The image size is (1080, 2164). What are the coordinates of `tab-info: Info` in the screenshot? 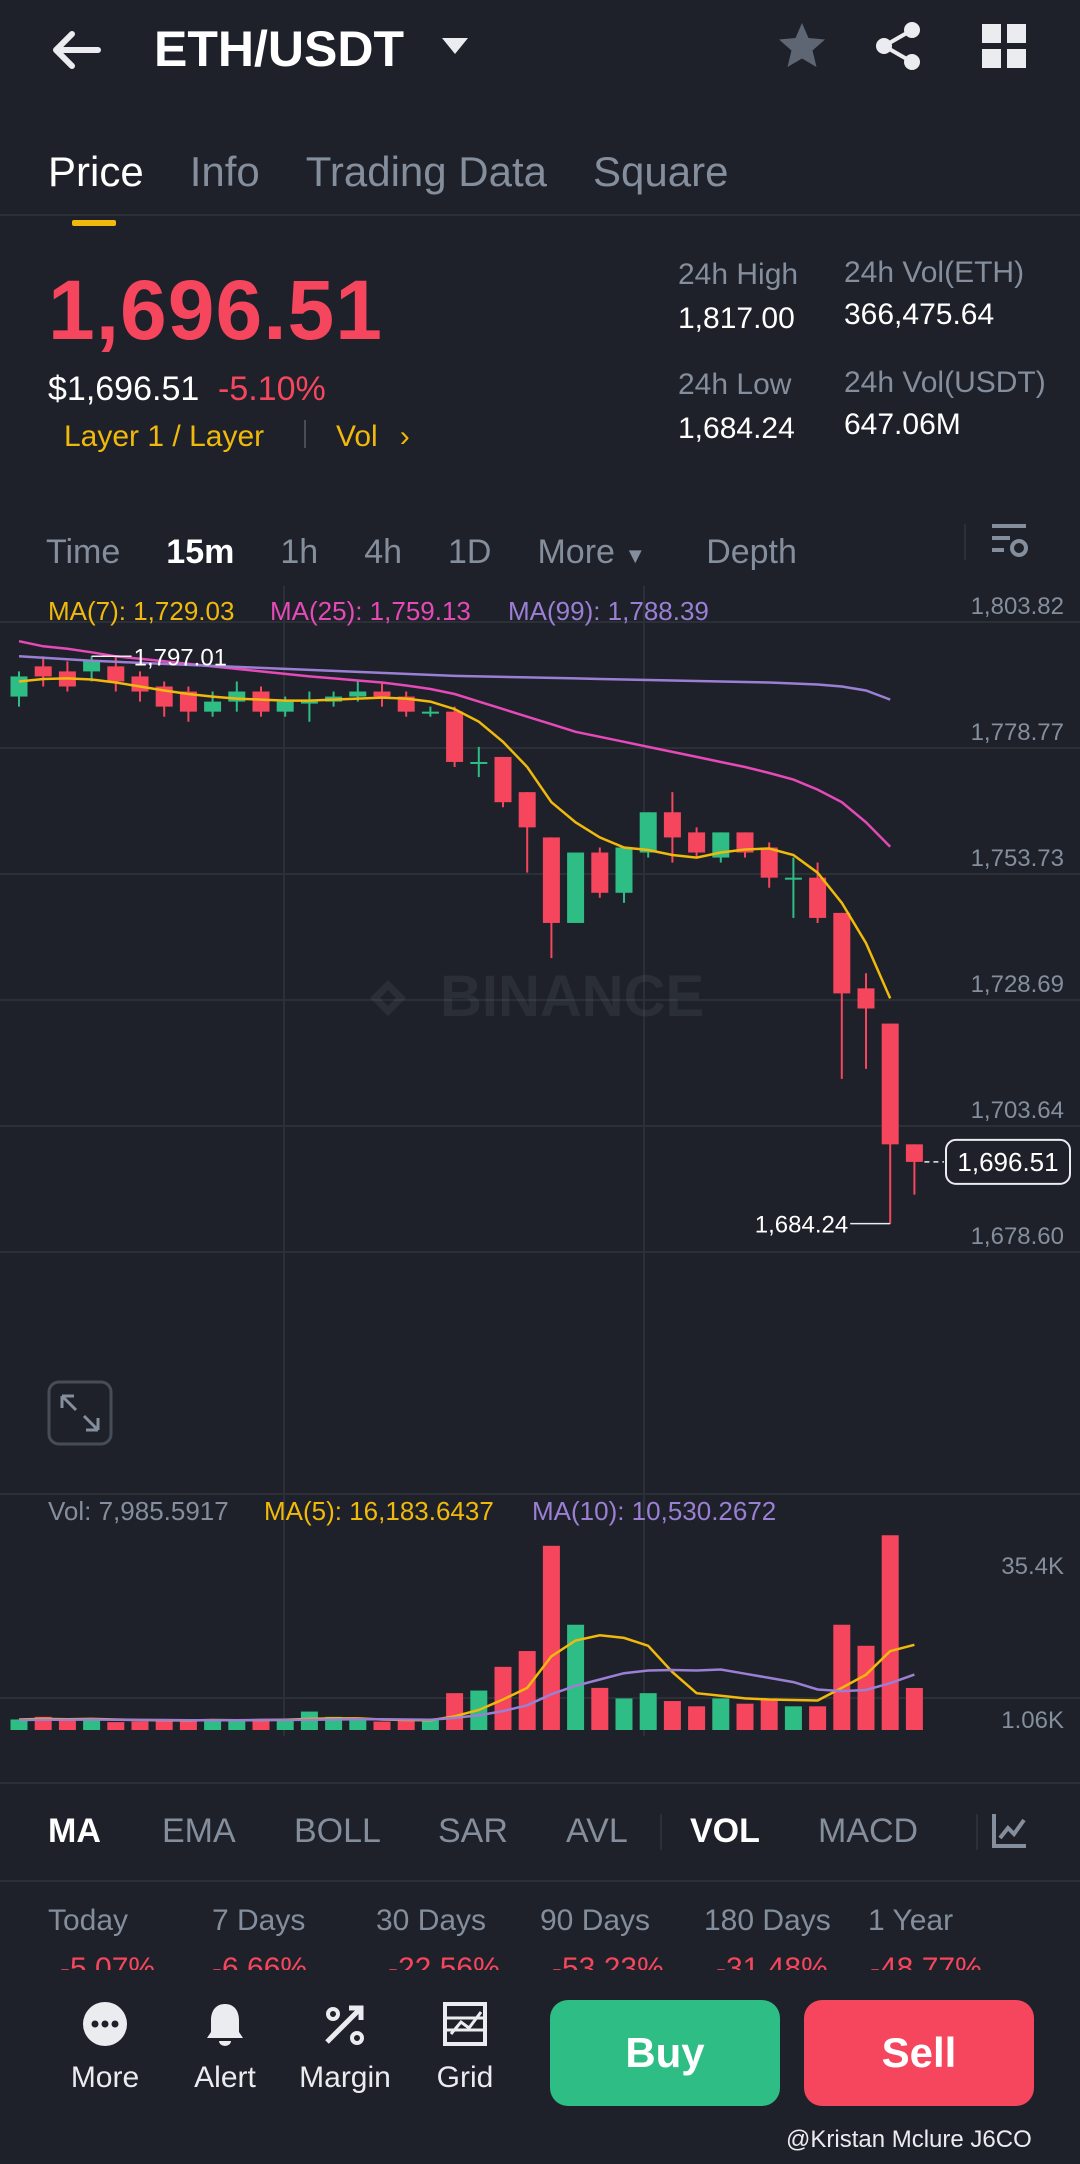 It's located at (225, 172).